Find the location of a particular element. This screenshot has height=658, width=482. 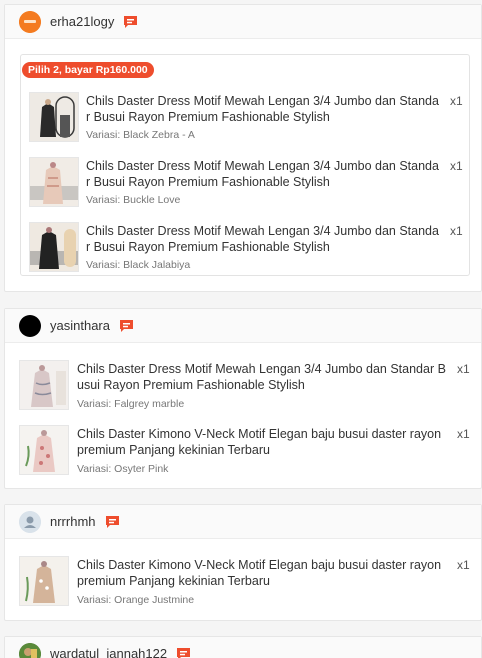

seller-header: yasinthara is located at coordinates (243, 326).